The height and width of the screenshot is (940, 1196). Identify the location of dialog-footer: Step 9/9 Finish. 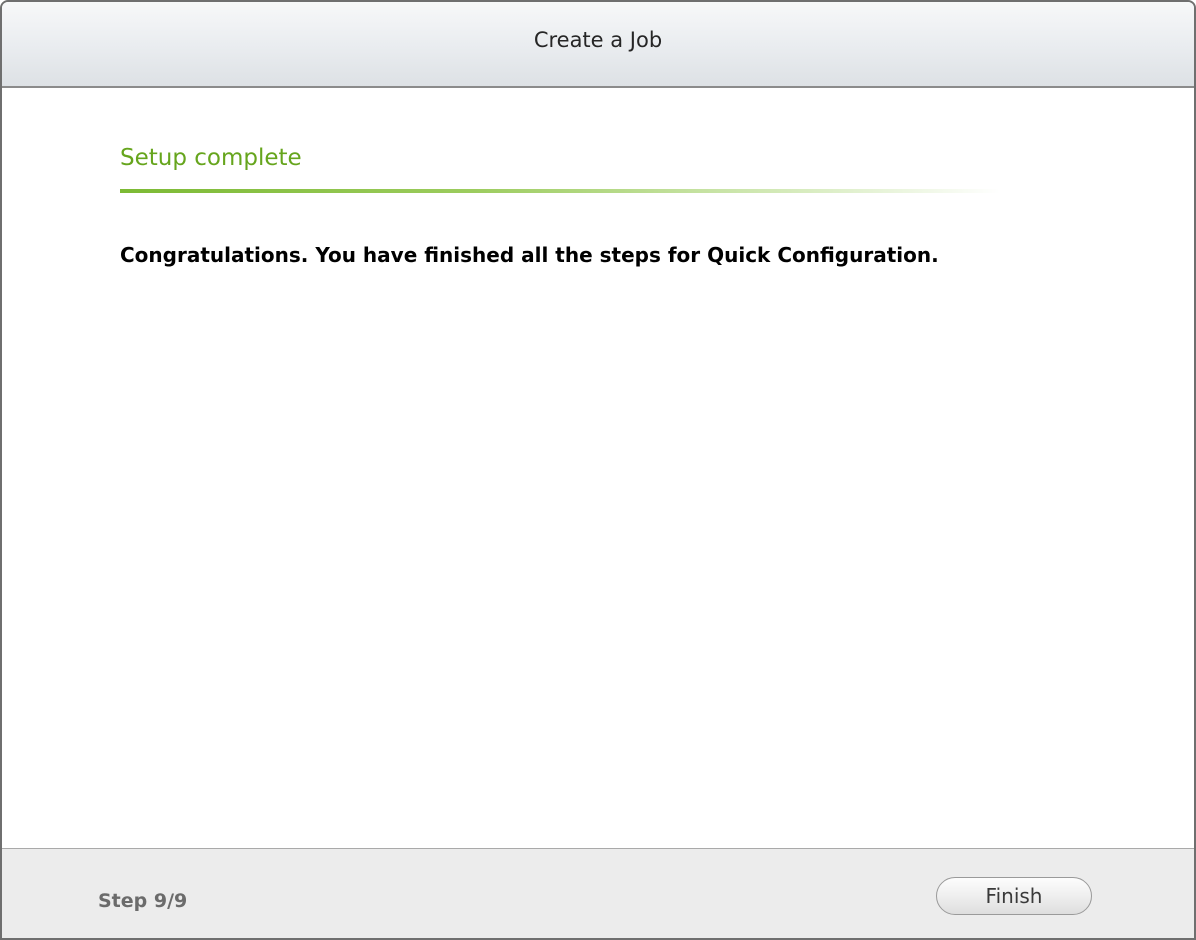
(598, 893).